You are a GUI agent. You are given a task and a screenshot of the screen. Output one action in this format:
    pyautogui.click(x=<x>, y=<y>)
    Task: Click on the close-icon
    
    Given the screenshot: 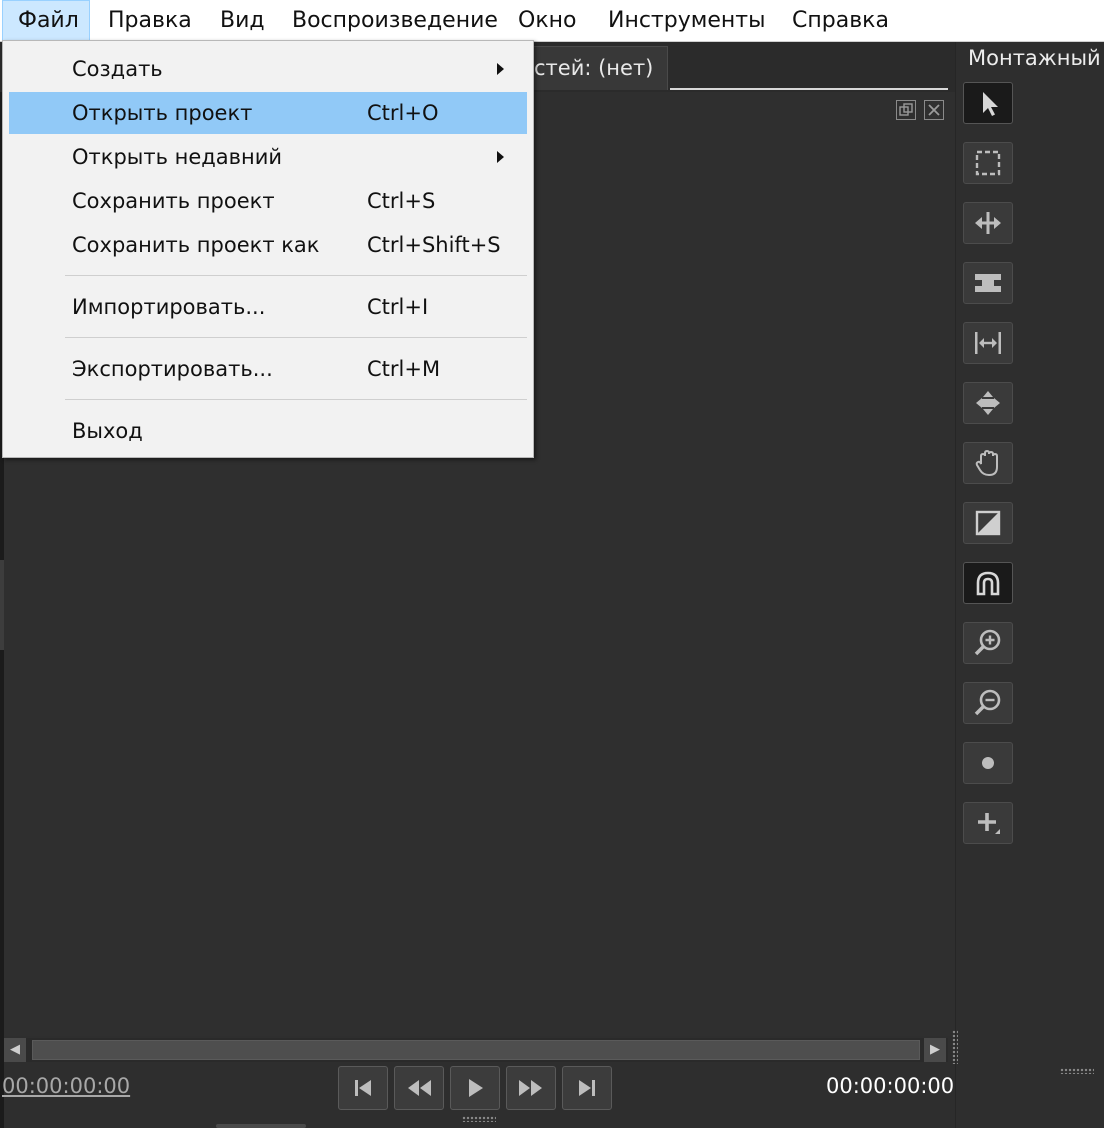 What is the action you would take?
    pyautogui.click(x=934, y=110)
    